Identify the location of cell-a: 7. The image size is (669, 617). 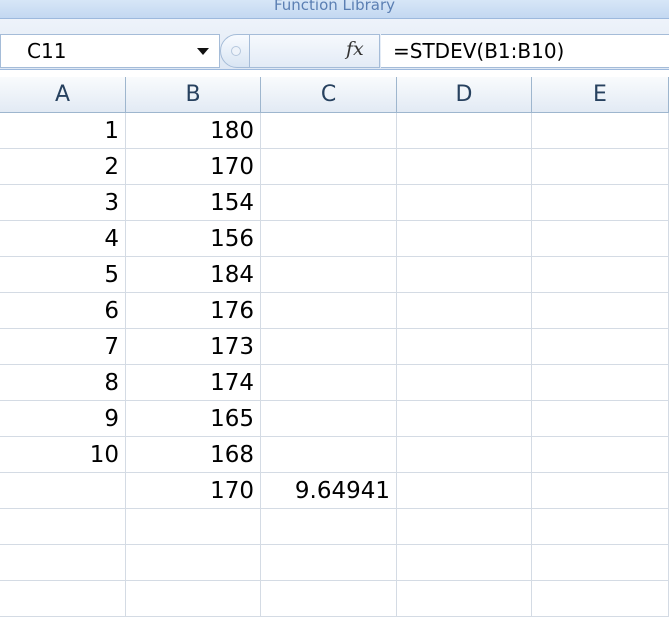
(63, 347).